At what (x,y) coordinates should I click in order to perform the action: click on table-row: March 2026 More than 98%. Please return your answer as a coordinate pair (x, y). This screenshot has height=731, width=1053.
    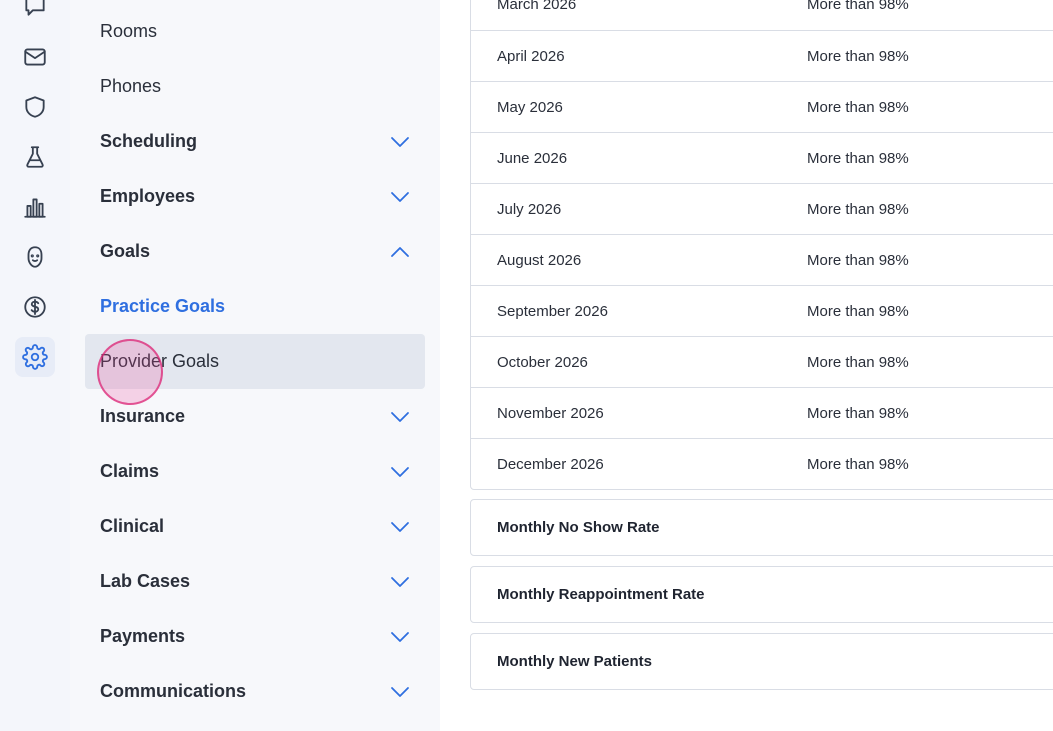
    Looking at the image, I should click on (762, 15).